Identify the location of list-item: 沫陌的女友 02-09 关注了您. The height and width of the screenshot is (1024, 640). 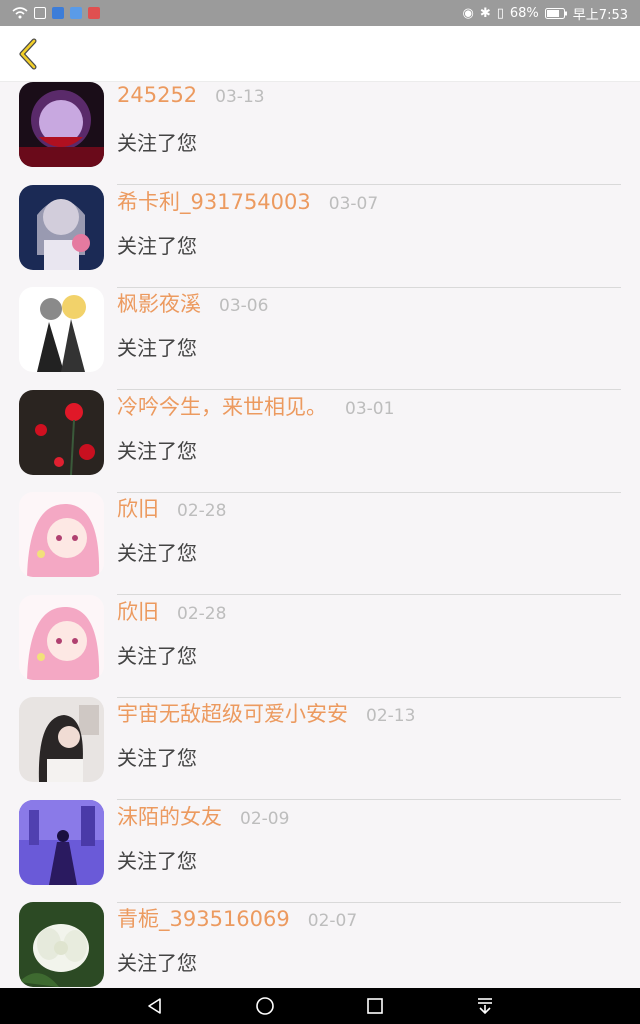
(320, 838).